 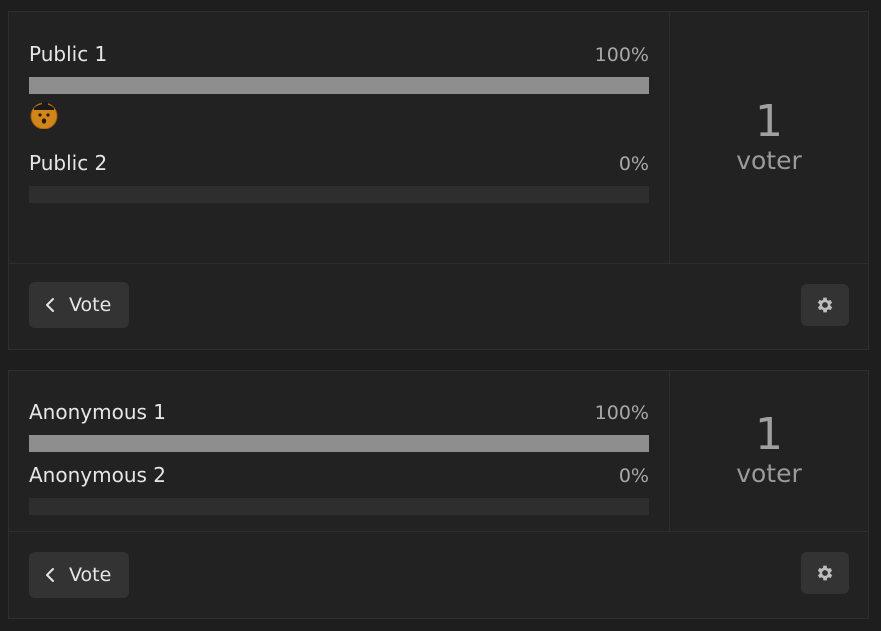 What do you see at coordinates (339, 489) in the screenshot?
I see `poll-option: Anonymous 2 0%` at bounding box center [339, 489].